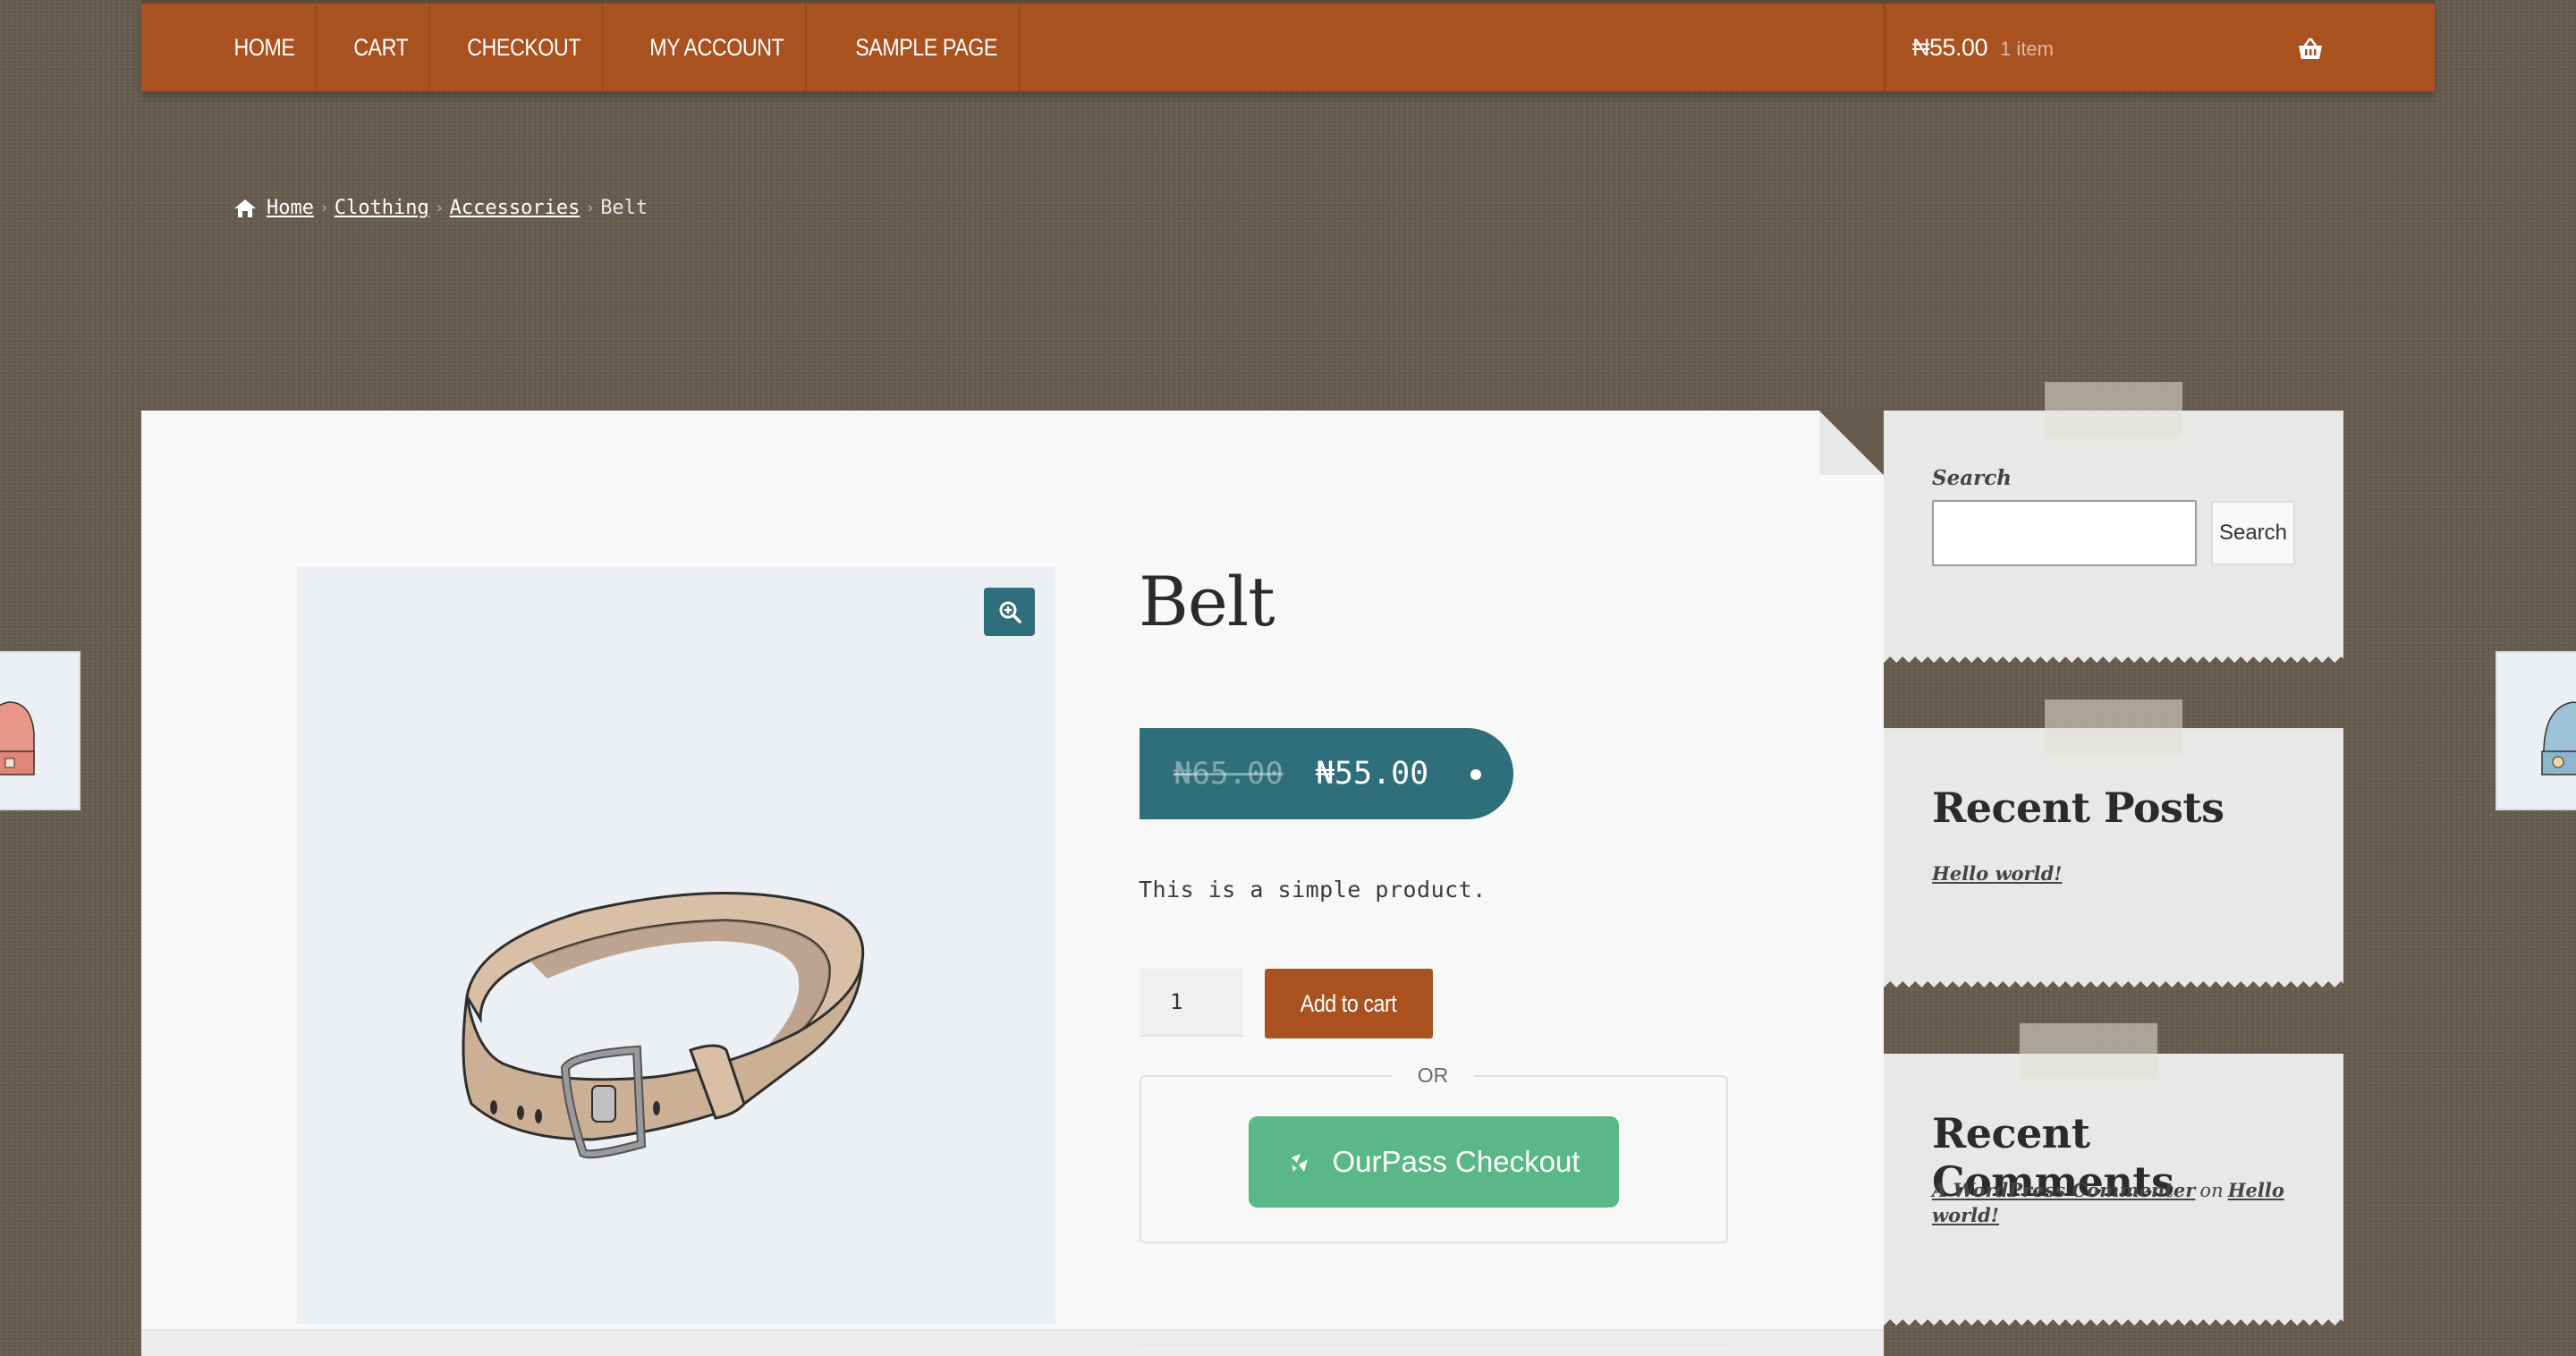 The width and height of the screenshot is (2576, 1356). Describe the element at coordinates (1851, 443) in the screenshot. I see `page-corner-fold` at that location.